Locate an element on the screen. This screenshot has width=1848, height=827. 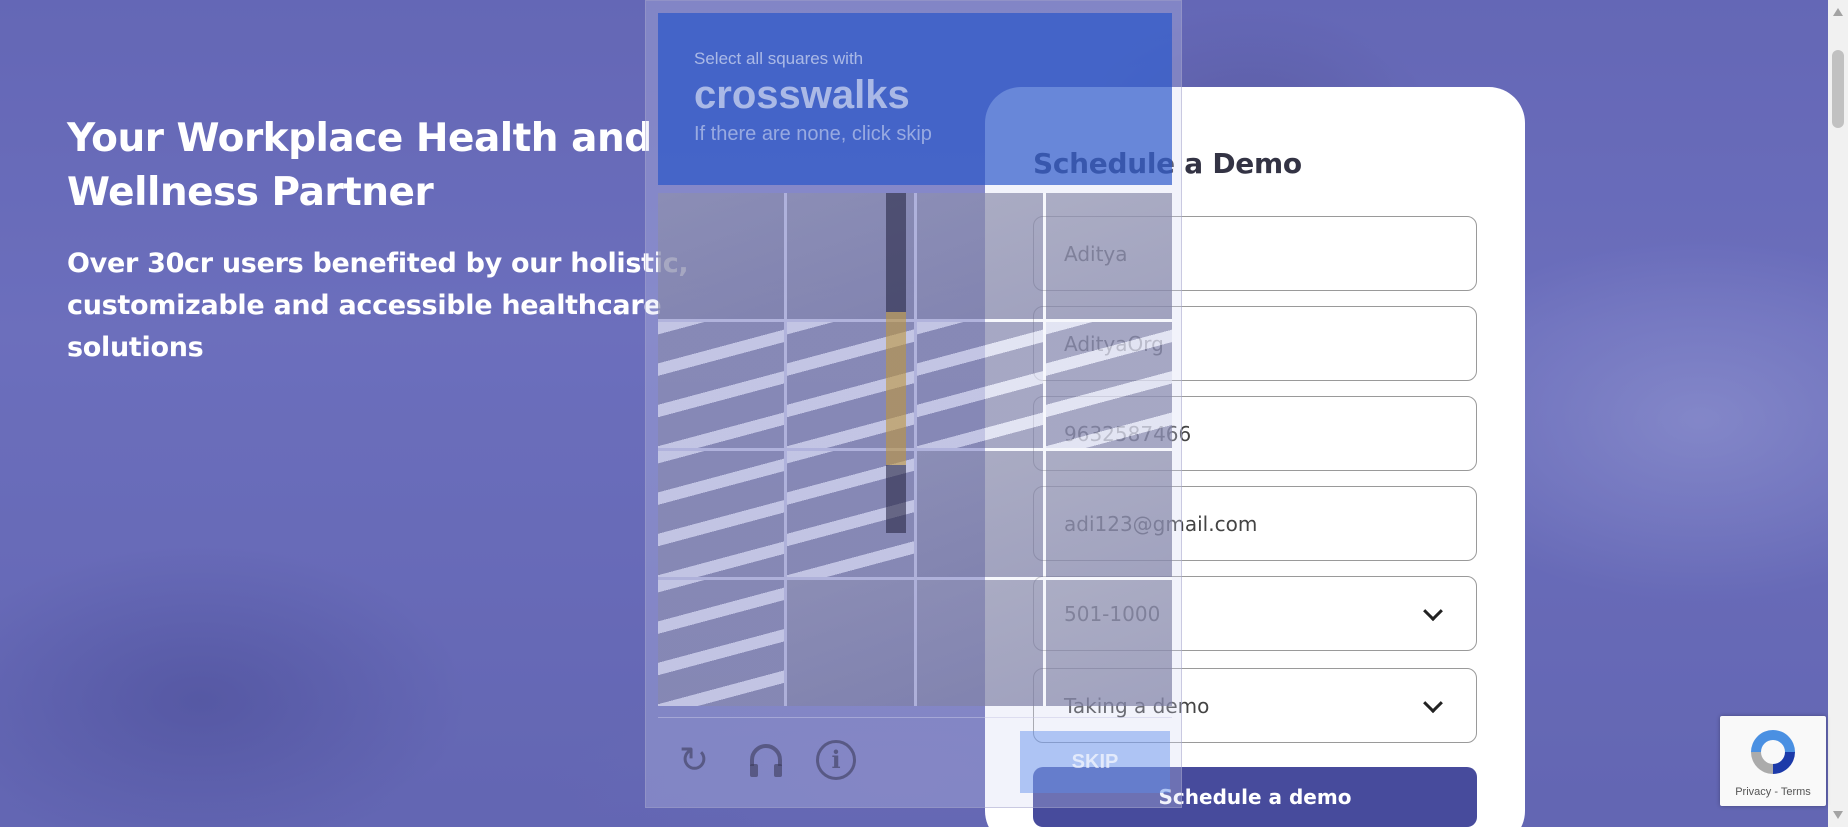
reload-icon: ↻ is located at coordinates (694, 760).